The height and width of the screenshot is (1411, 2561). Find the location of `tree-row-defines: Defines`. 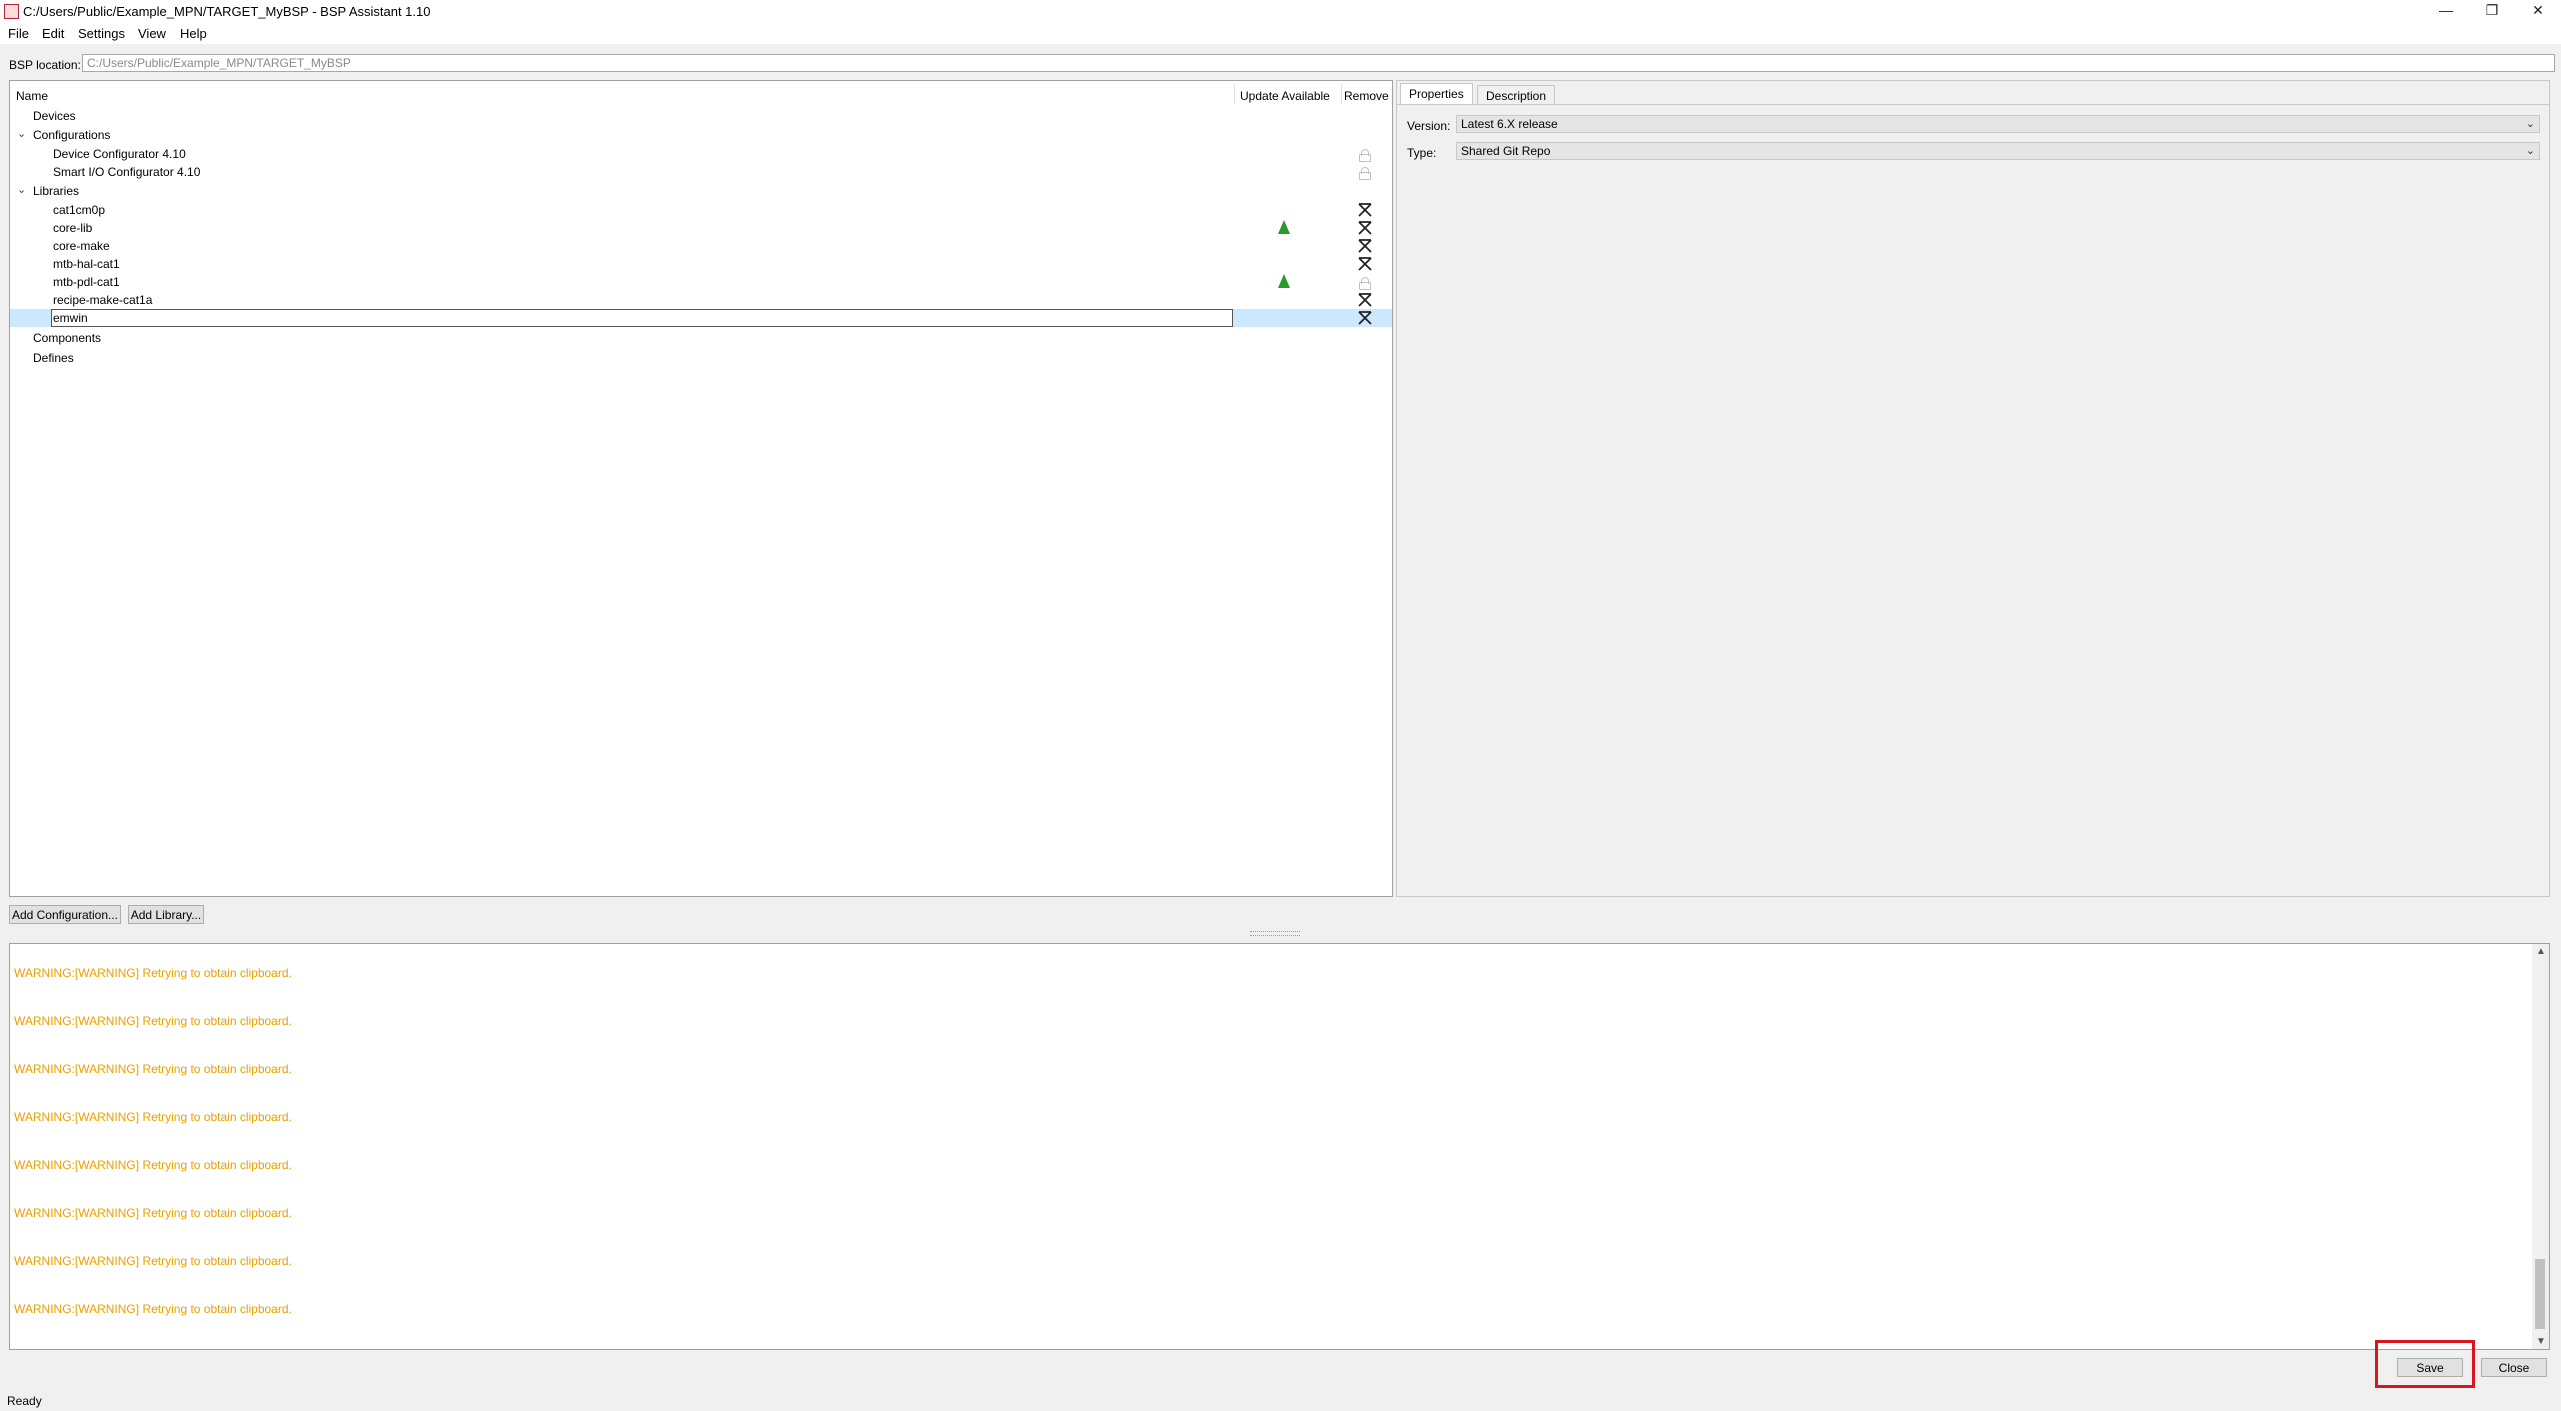

tree-row-defines: Defines is located at coordinates (701, 358).